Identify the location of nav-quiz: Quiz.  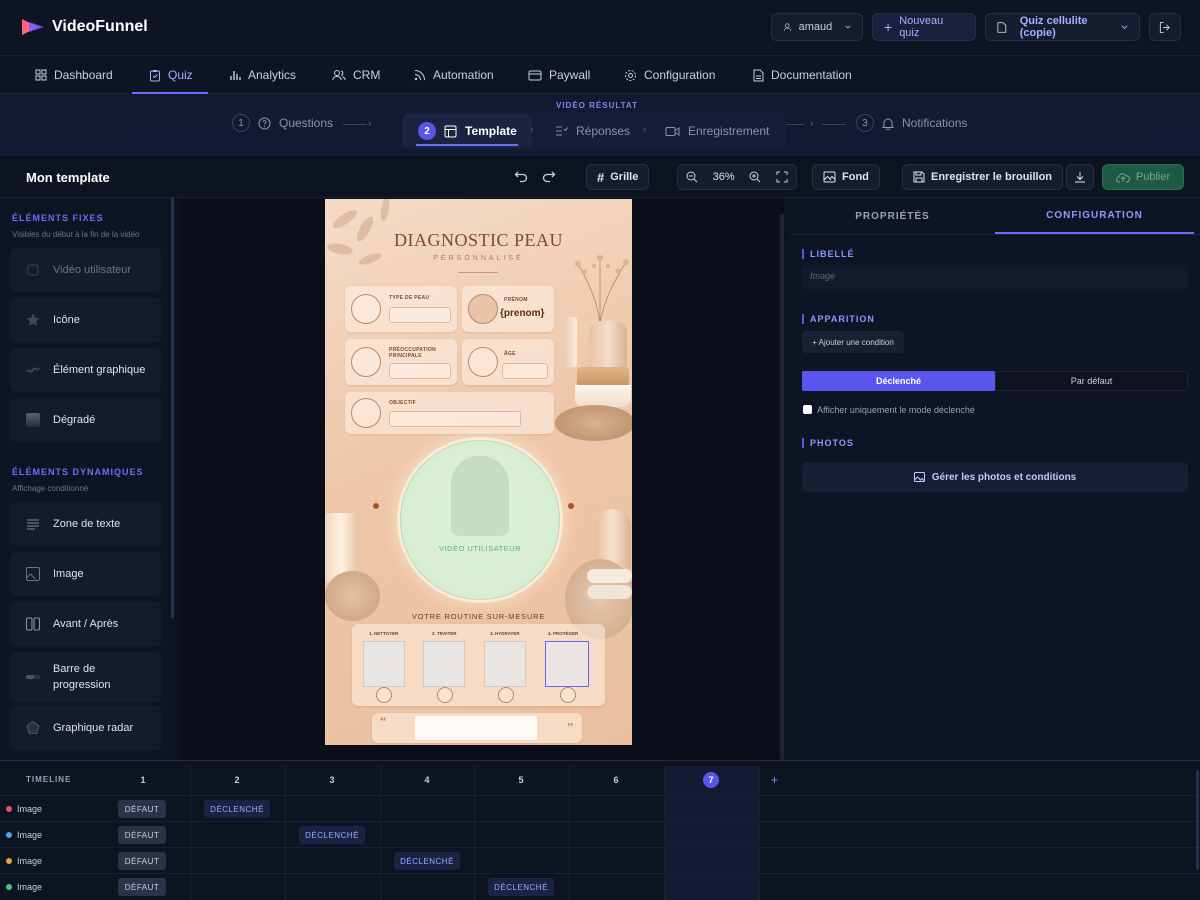
(171, 75).